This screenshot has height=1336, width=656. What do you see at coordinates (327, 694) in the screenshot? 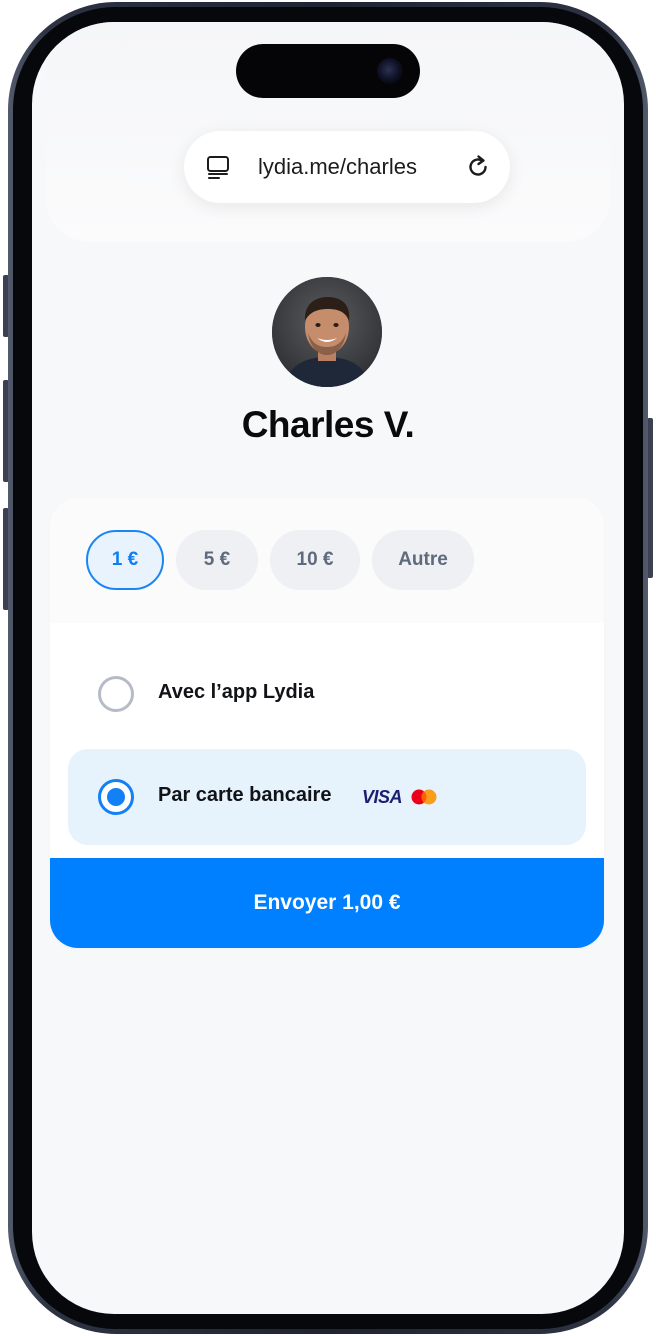
I see `payment-option-lydia-app: Avec l’app Lydia` at bounding box center [327, 694].